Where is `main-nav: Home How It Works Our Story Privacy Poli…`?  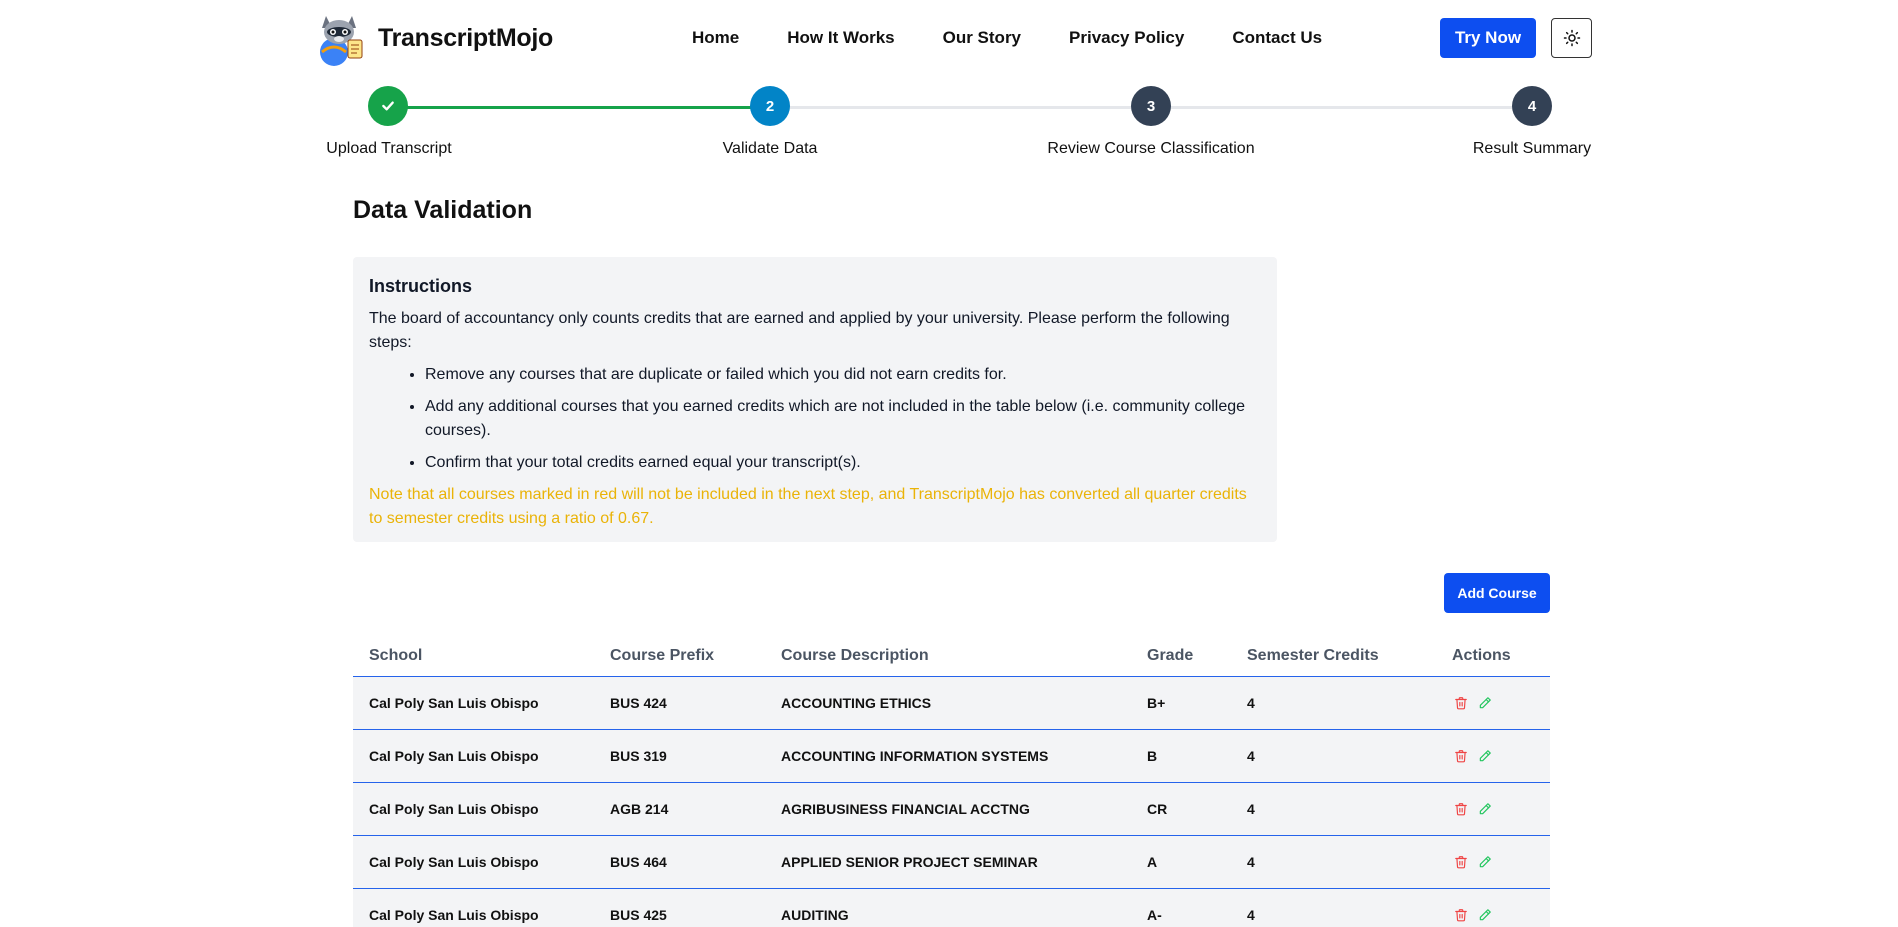
main-nav: Home How It Works Our Story Privacy Poli… is located at coordinates (1031, 38).